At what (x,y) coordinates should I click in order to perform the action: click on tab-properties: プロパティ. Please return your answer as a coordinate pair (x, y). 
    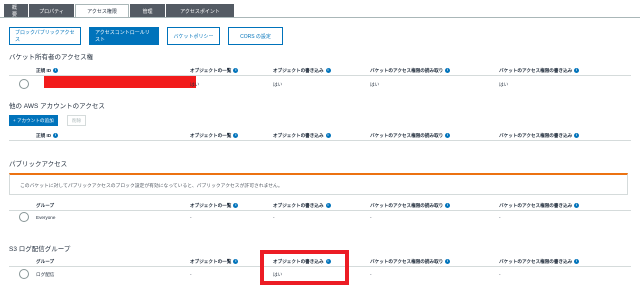
    Looking at the image, I should click on (51, 11).